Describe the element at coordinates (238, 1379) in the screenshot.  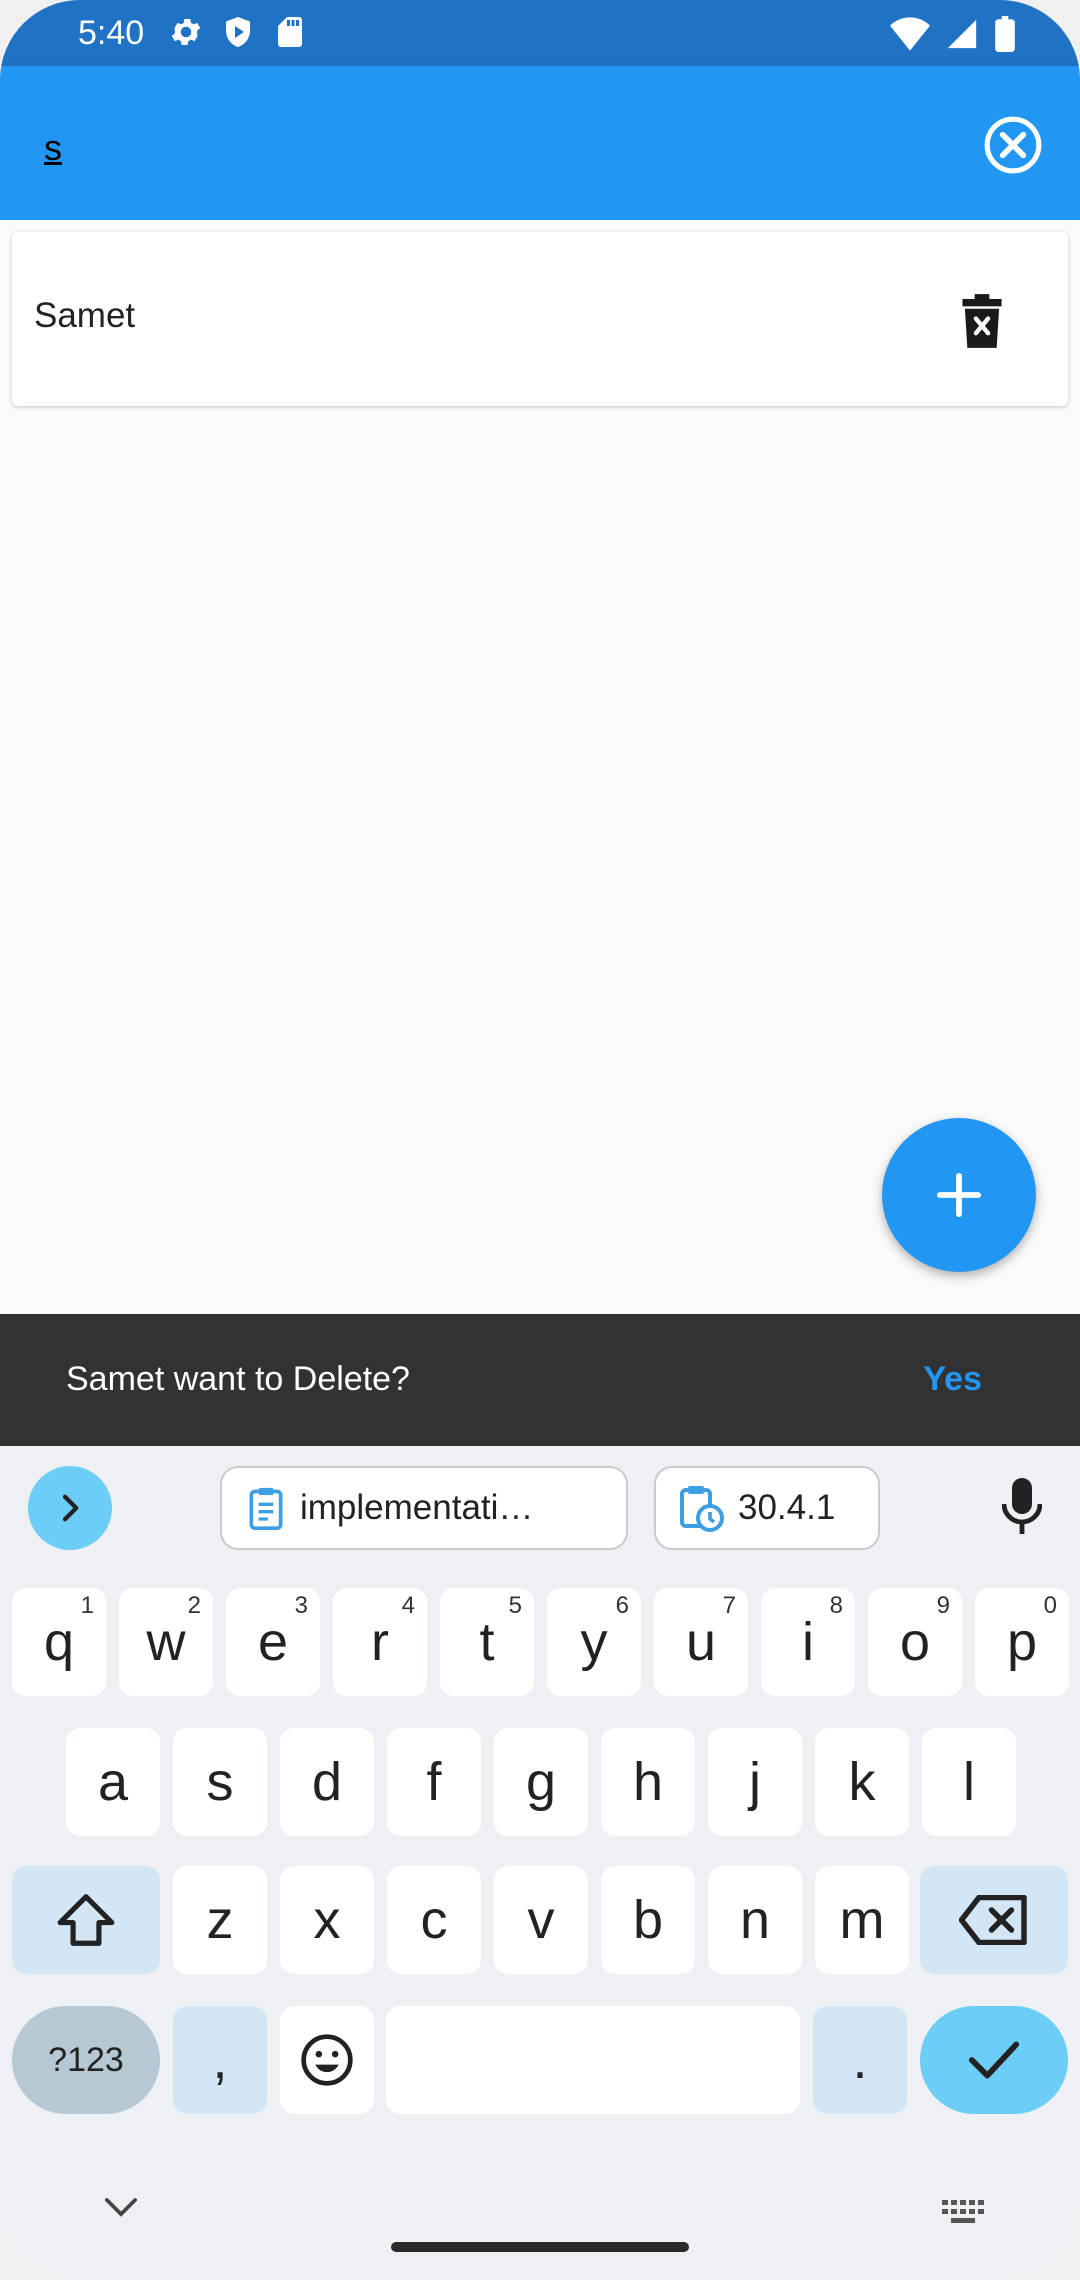
I see `snackbar-message: Samet want to Delete?` at that location.